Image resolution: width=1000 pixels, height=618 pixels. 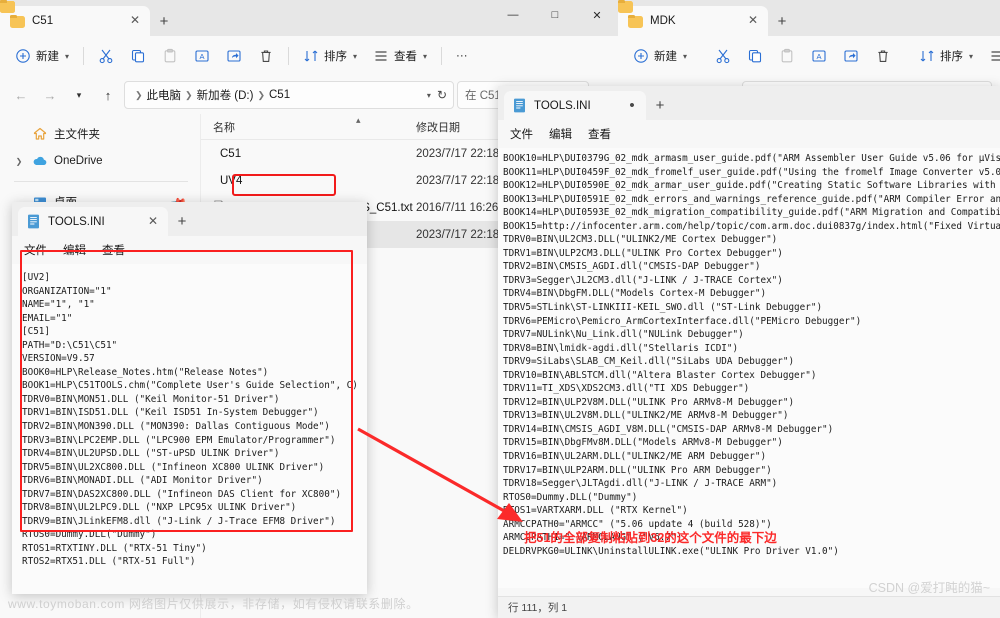 I want to click on notepad-tabbar: TOOLS.INI • +, so click(x=749, y=103).